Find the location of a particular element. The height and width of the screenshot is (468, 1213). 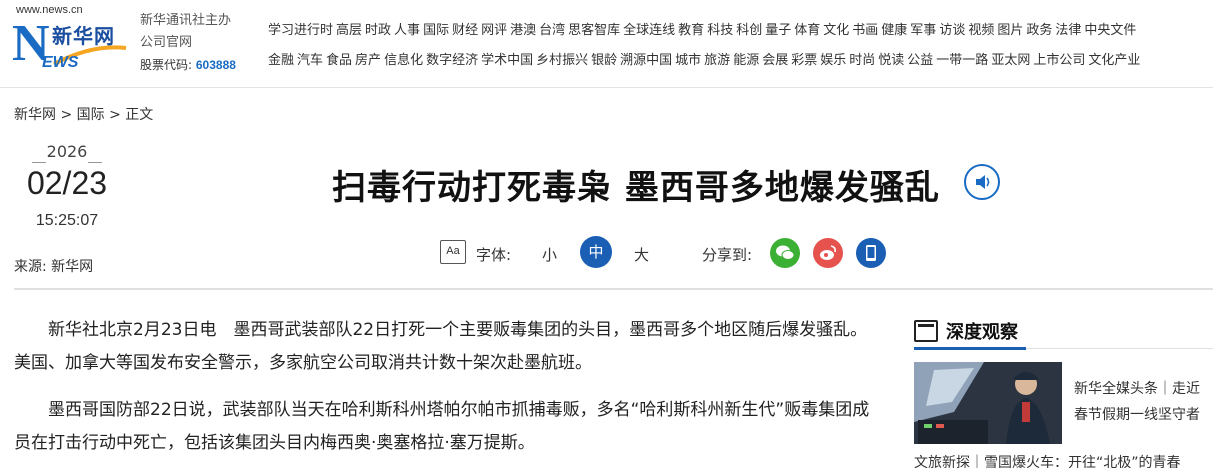

nav-item: 公益 is located at coordinates (920, 60).